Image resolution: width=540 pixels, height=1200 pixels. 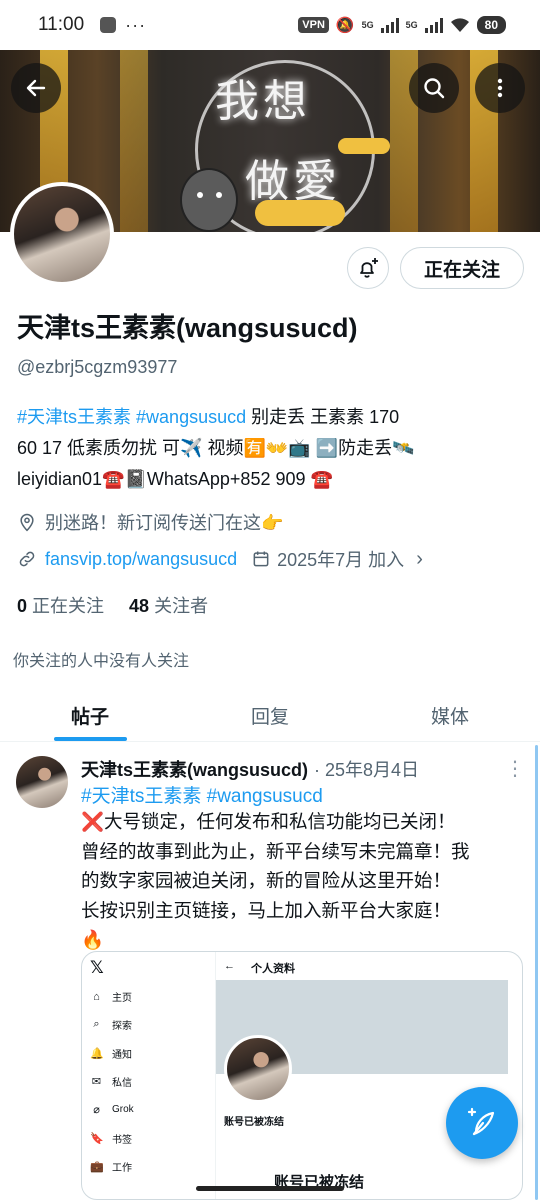 I want to click on notifications-bell-button, so click(x=368, y=268).